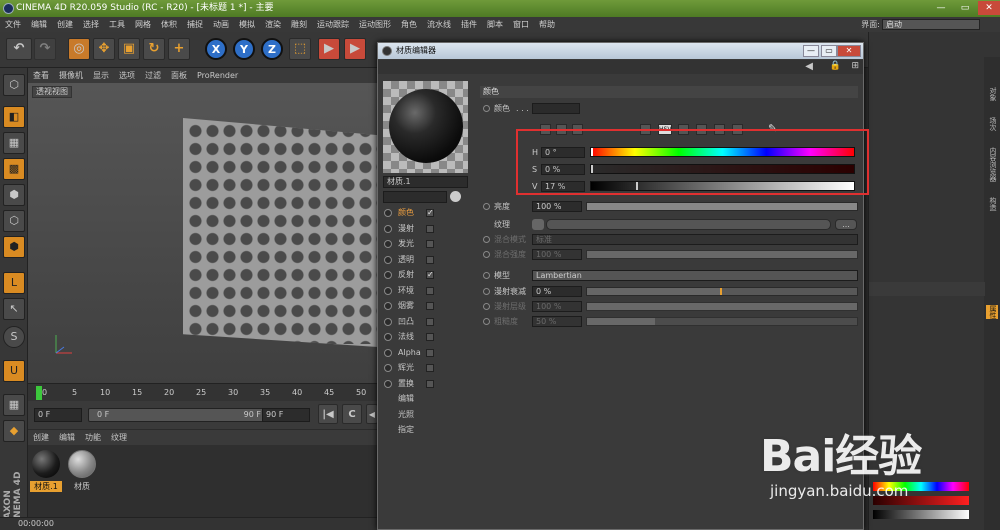 This screenshot has height=530, width=1000. I want to click on nav-new-icon: ⊞, so click(855, 66).